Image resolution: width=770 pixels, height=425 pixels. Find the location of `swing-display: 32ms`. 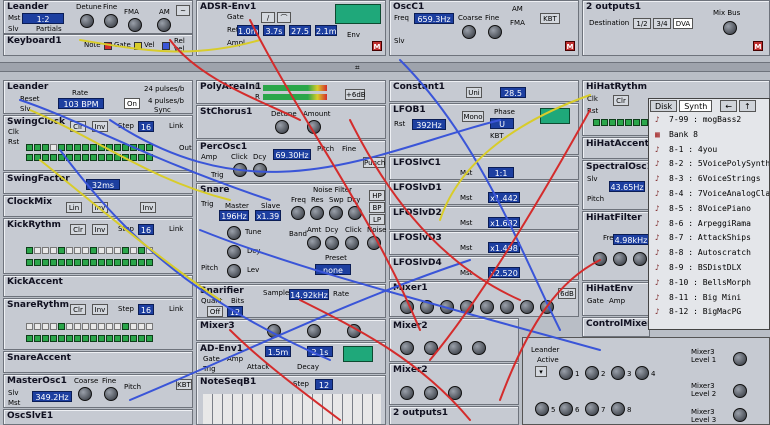

swing-display: 32ms is located at coordinates (103, 184).